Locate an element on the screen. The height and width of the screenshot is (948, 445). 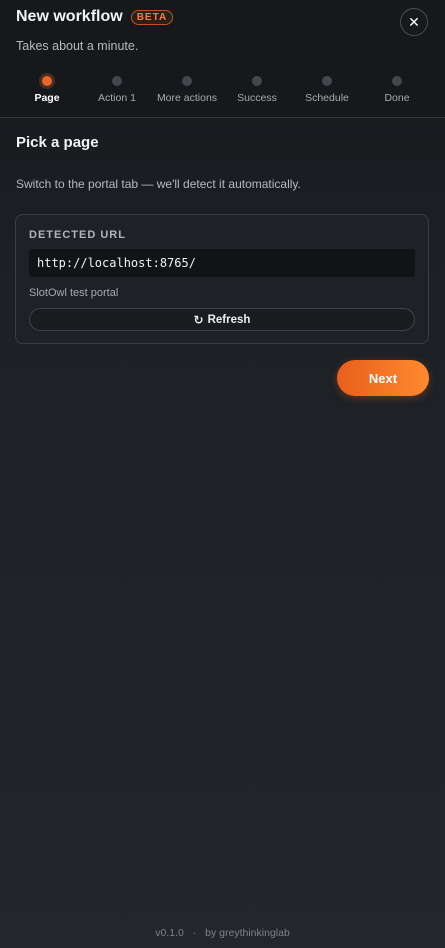
refresh-icon: ↻ is located at coordinates (198, 319).